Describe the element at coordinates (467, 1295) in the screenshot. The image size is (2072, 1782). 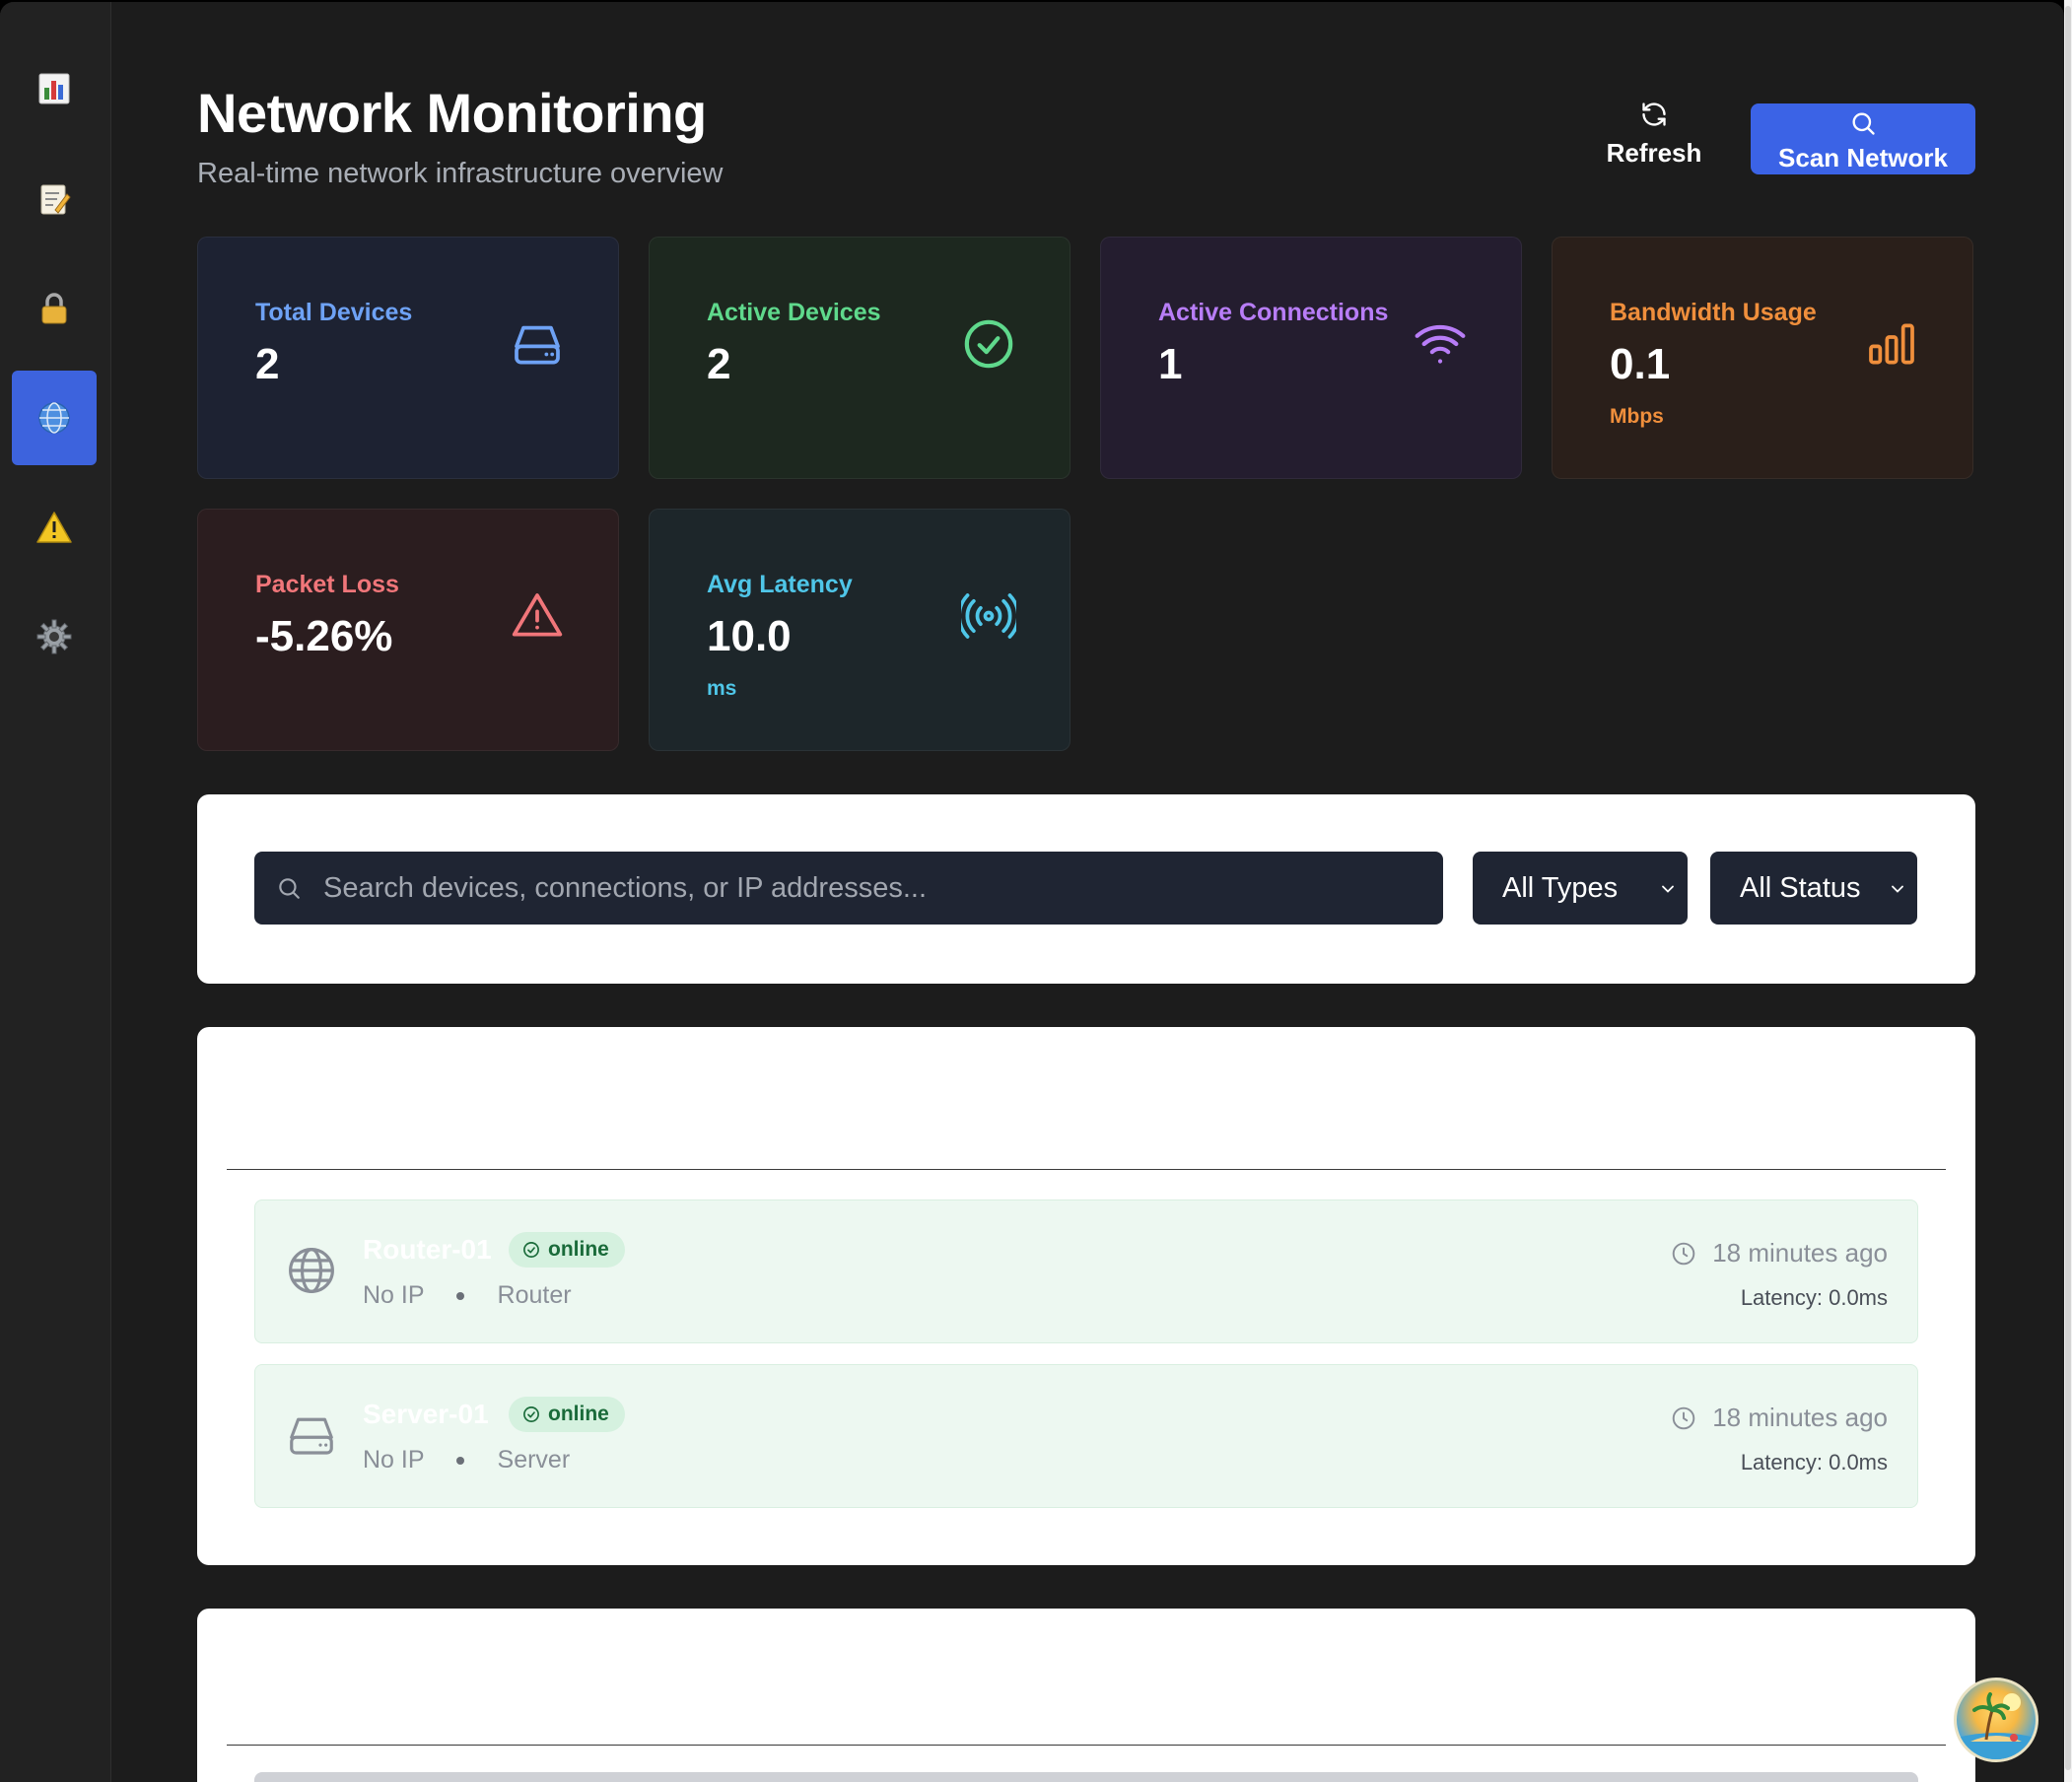
I see `device-meta: No IP Router` at that location.